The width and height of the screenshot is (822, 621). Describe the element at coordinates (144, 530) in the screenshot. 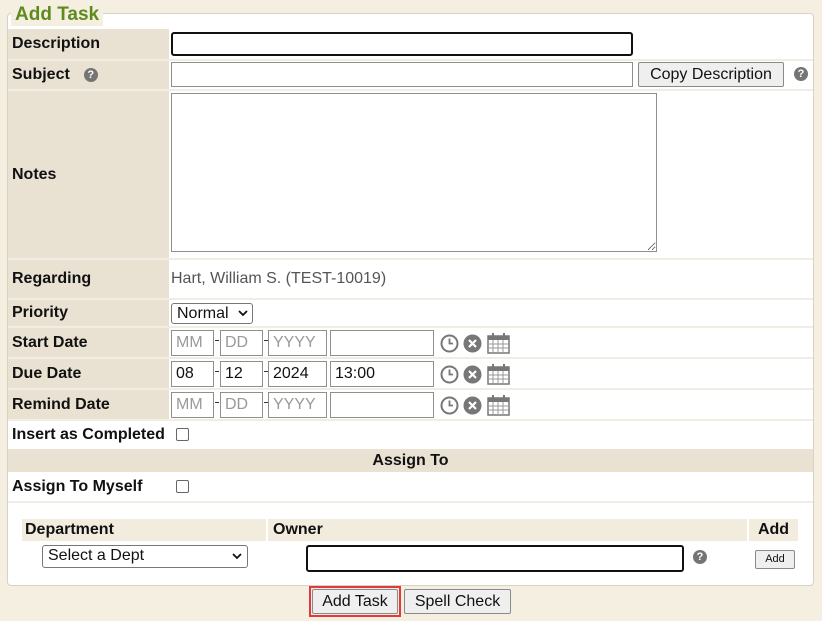

I see `department-header: Department` at that location.